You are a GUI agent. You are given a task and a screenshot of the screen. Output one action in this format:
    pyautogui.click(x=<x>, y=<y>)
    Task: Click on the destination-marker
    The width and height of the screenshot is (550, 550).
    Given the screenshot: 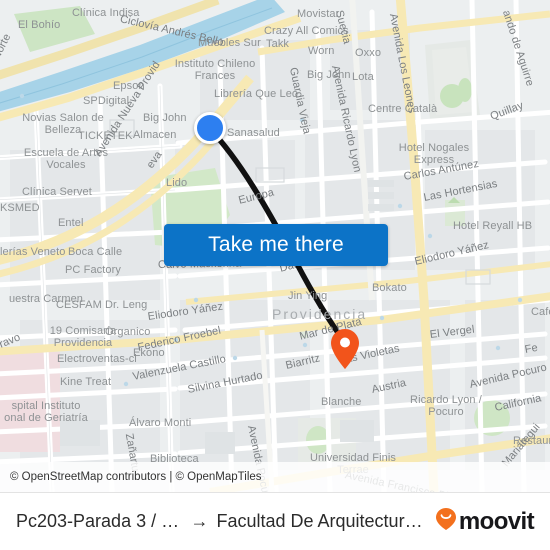 What is the action you would take?
    pyautogui.click(x=345, y=349)
    